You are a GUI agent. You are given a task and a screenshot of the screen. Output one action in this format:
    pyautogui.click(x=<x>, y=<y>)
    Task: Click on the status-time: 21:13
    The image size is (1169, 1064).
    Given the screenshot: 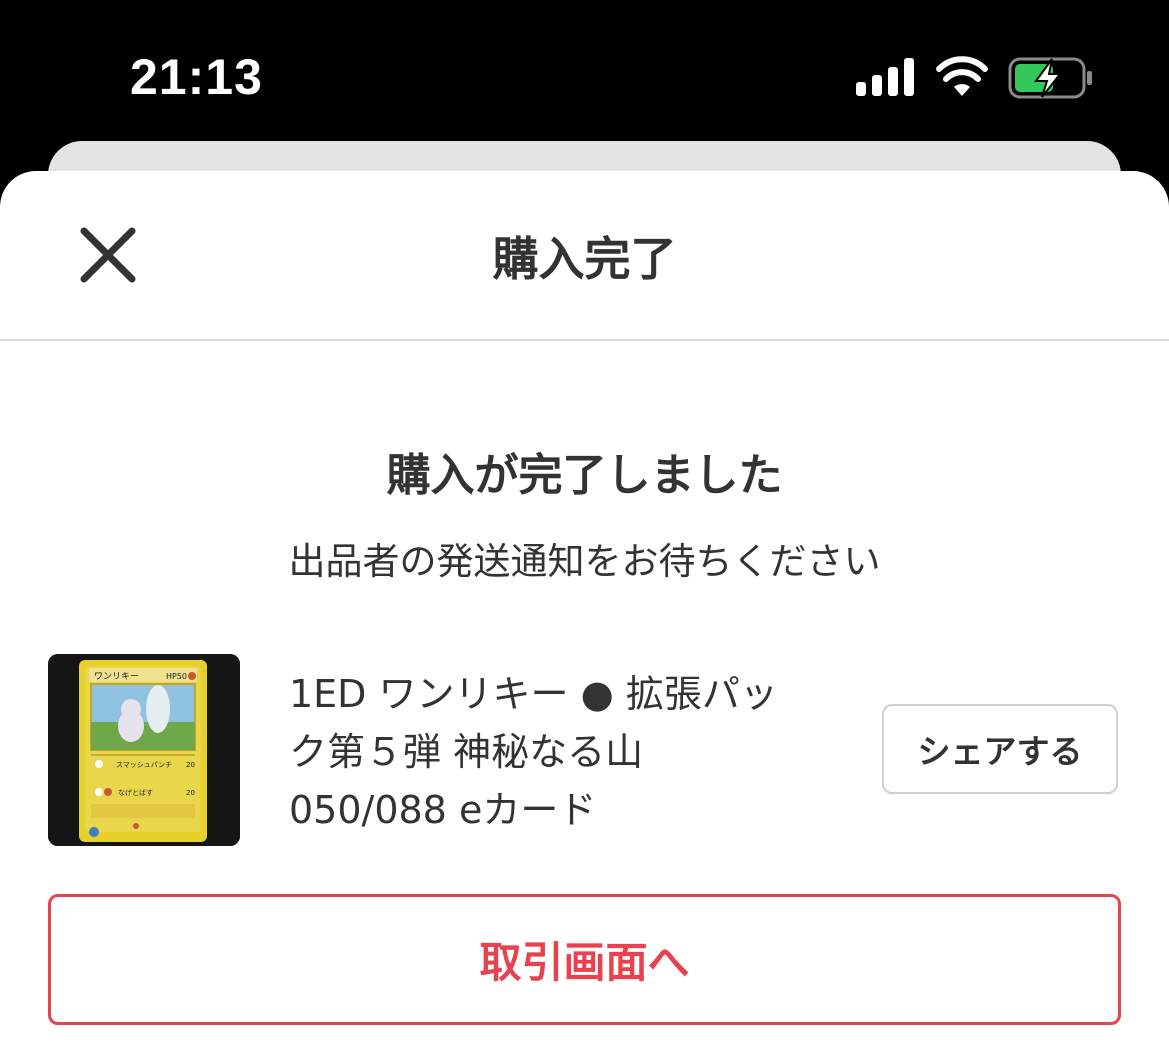 What is the action you would take?
    pyautogui.click(x=196, y=77)
    